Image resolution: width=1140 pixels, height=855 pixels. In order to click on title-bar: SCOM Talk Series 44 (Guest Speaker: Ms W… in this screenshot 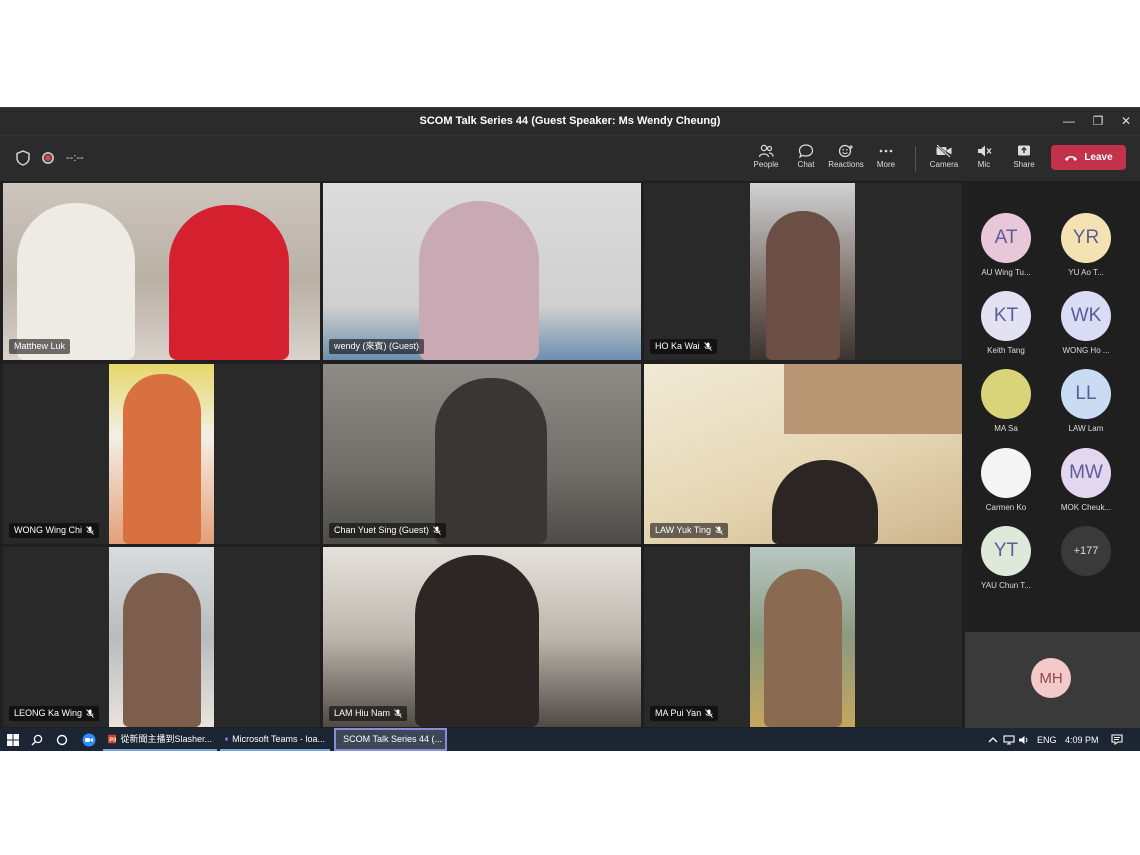, I will do `click(570, 121)`.